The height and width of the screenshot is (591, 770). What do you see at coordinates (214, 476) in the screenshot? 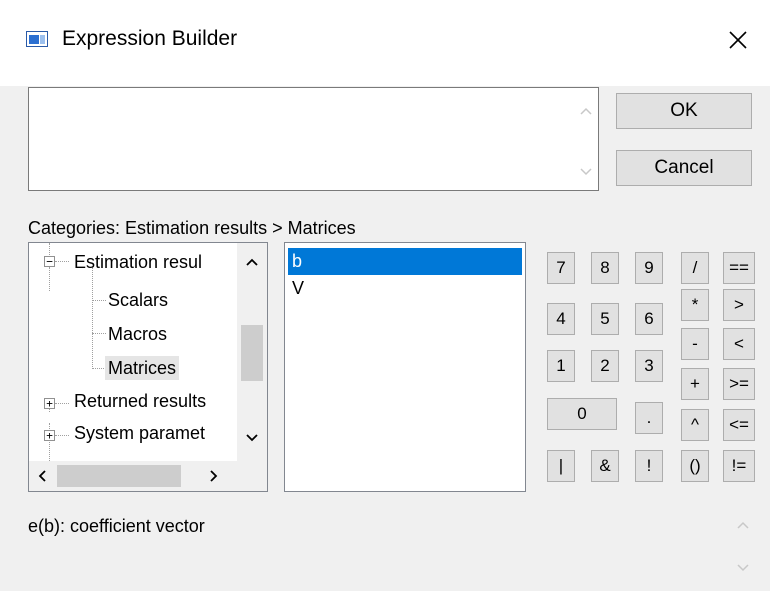
I see `scroll-right-arrow-icon` at bounding box center [214, 476].